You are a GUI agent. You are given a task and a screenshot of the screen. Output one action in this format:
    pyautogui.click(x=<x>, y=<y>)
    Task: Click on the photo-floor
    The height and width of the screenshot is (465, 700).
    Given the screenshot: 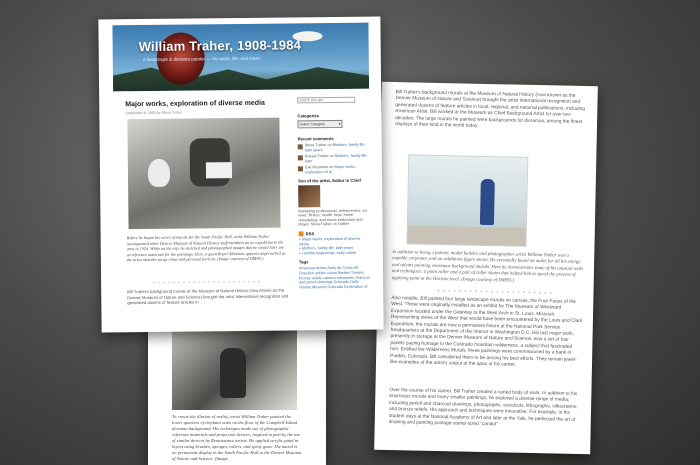 What is the action you would take?
    pyautogui.click(x=466, y=235)
    